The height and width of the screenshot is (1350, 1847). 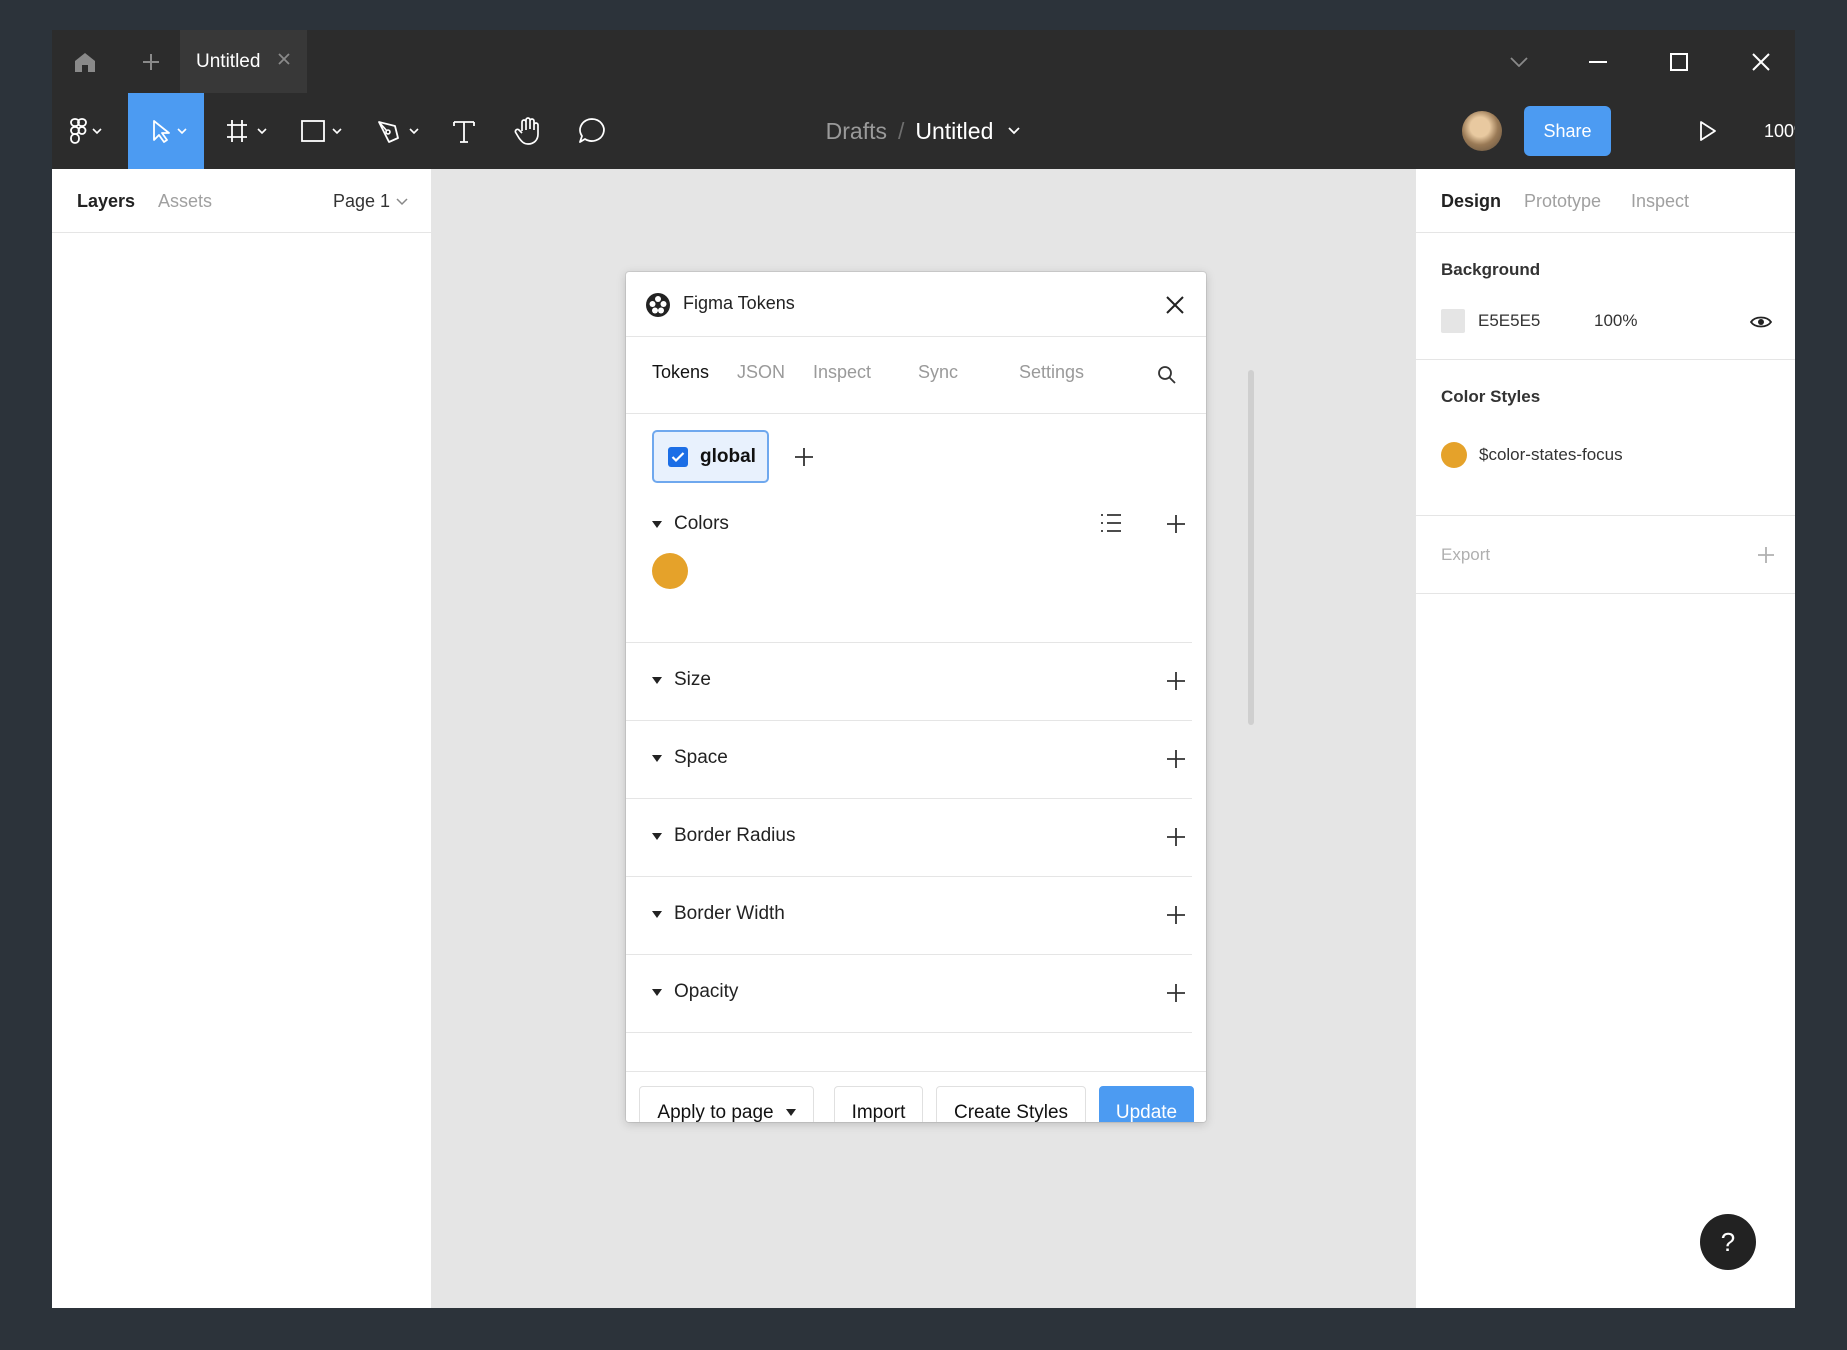 I want to click on background-section: Background E5E5E5 100%, so click(x=1605, y=296).